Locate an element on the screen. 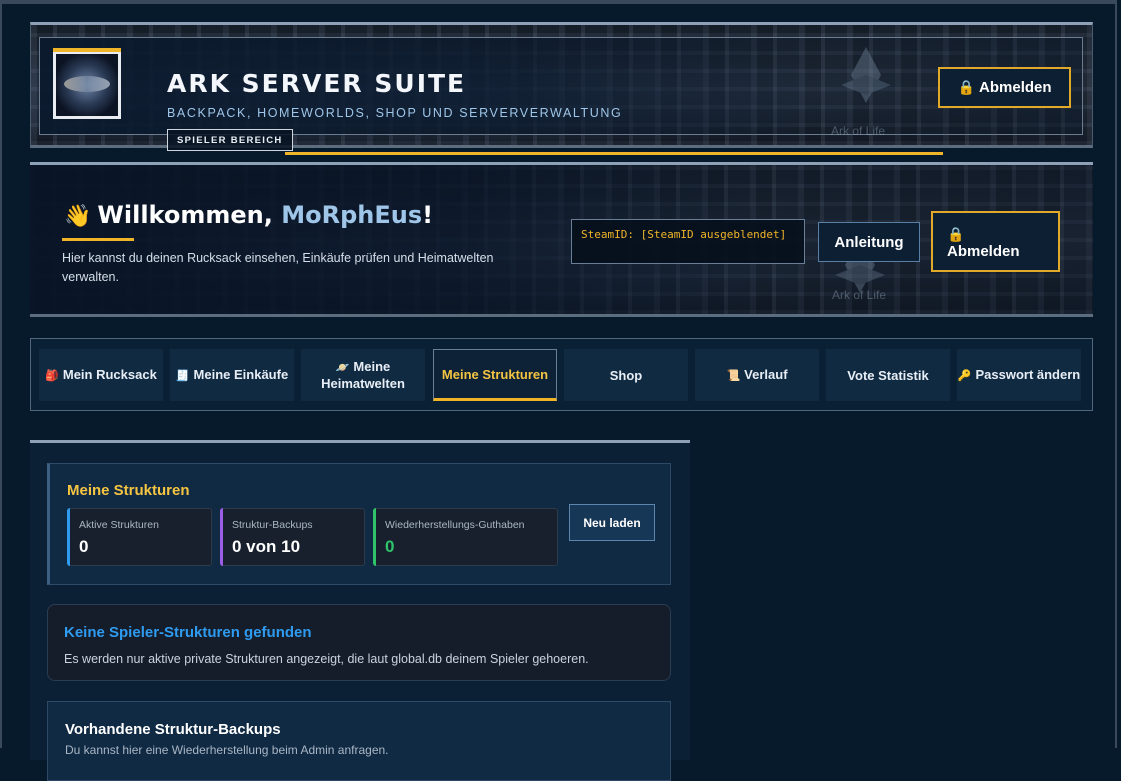 The image size is (1121, 781). area-badge: SPIELER BEREICH is located at coordinates (230, 140).